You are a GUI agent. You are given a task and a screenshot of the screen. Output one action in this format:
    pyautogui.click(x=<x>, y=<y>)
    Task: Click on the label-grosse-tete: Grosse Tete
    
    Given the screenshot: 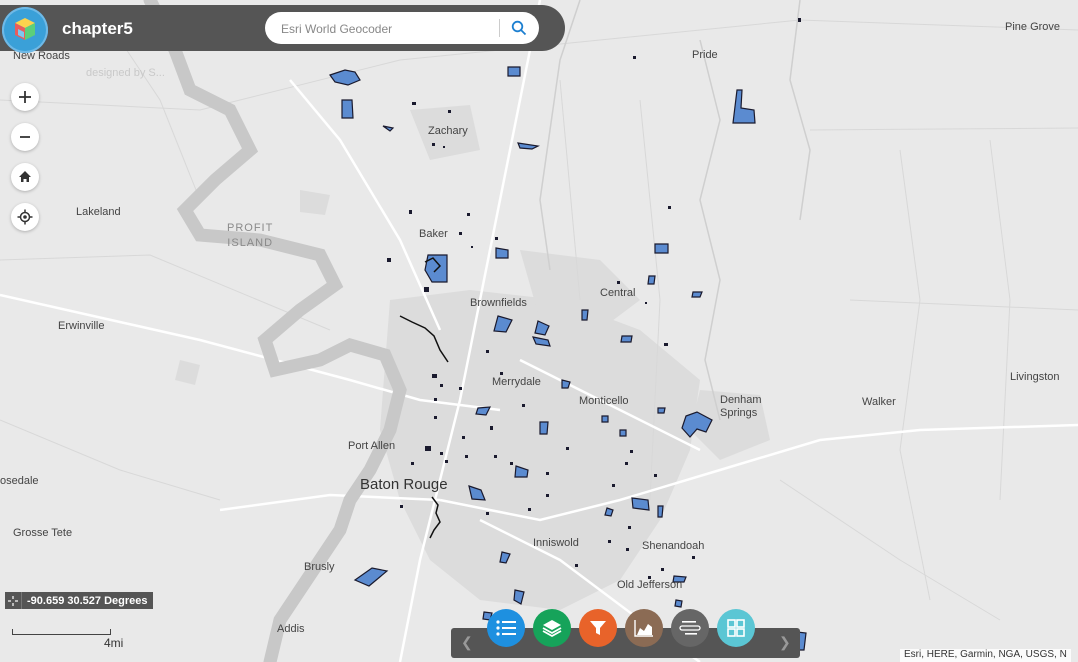 What is the action you would take?
    pyautogui.click(x=43, y=533)
    